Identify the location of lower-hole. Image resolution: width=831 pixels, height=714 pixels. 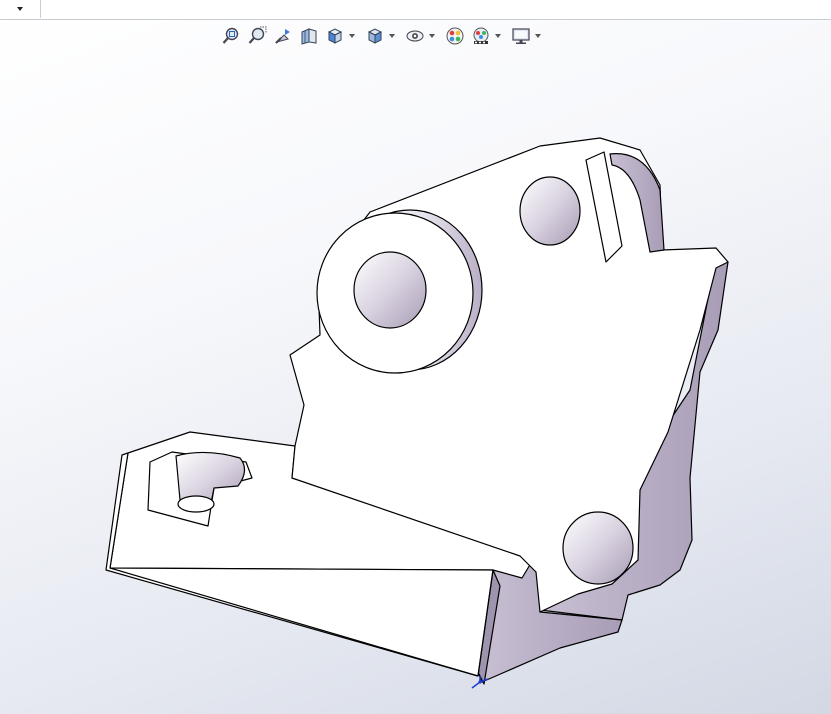
(598, 548).